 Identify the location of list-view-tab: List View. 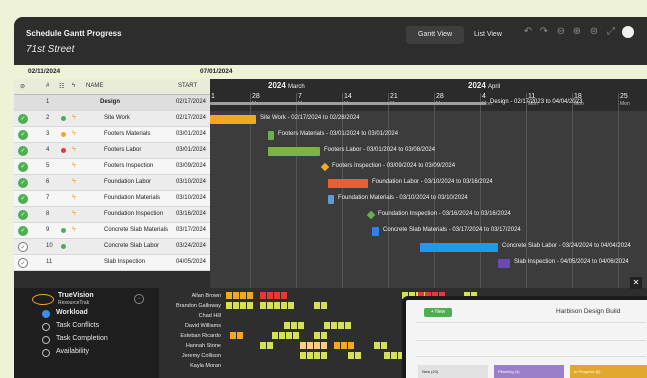
(488, 35).